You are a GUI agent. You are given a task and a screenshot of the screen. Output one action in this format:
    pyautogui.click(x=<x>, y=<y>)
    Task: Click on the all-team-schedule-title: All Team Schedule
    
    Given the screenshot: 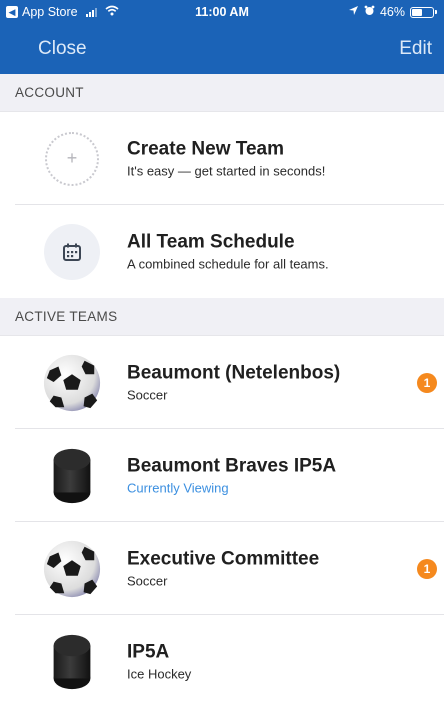 What is the action you would take?
    pyautogui.click(x=211, y=241)
    